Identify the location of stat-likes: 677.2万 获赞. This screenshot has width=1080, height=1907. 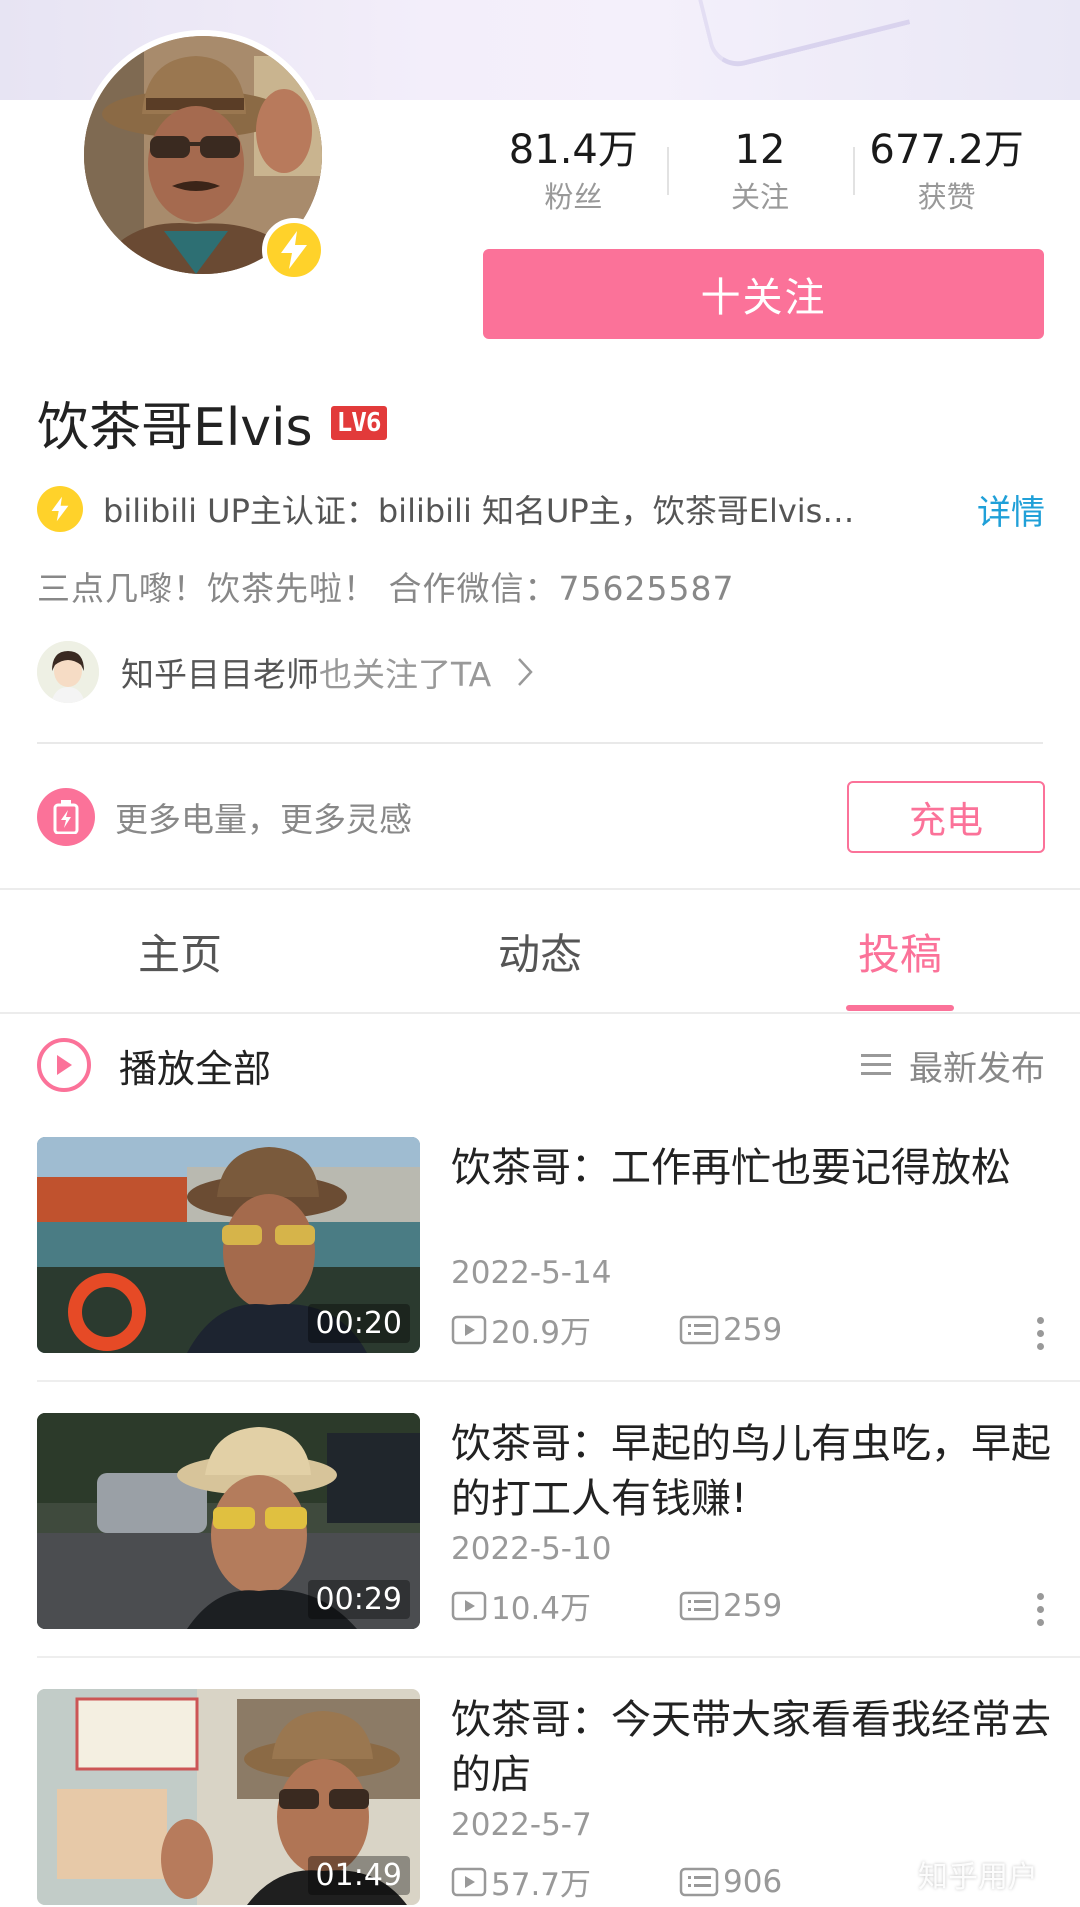
(946, 175).